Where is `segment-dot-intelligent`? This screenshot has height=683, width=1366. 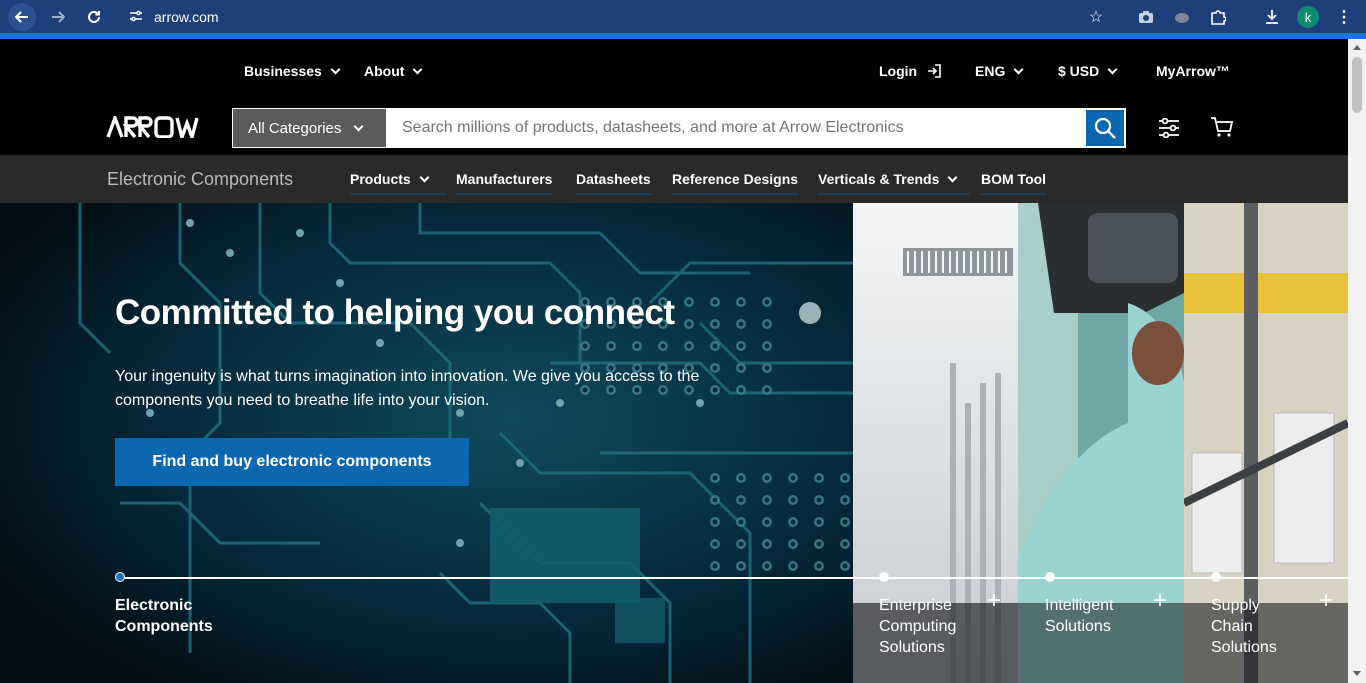 segment-dot-intelligent is located at coordinates (1050, 577).